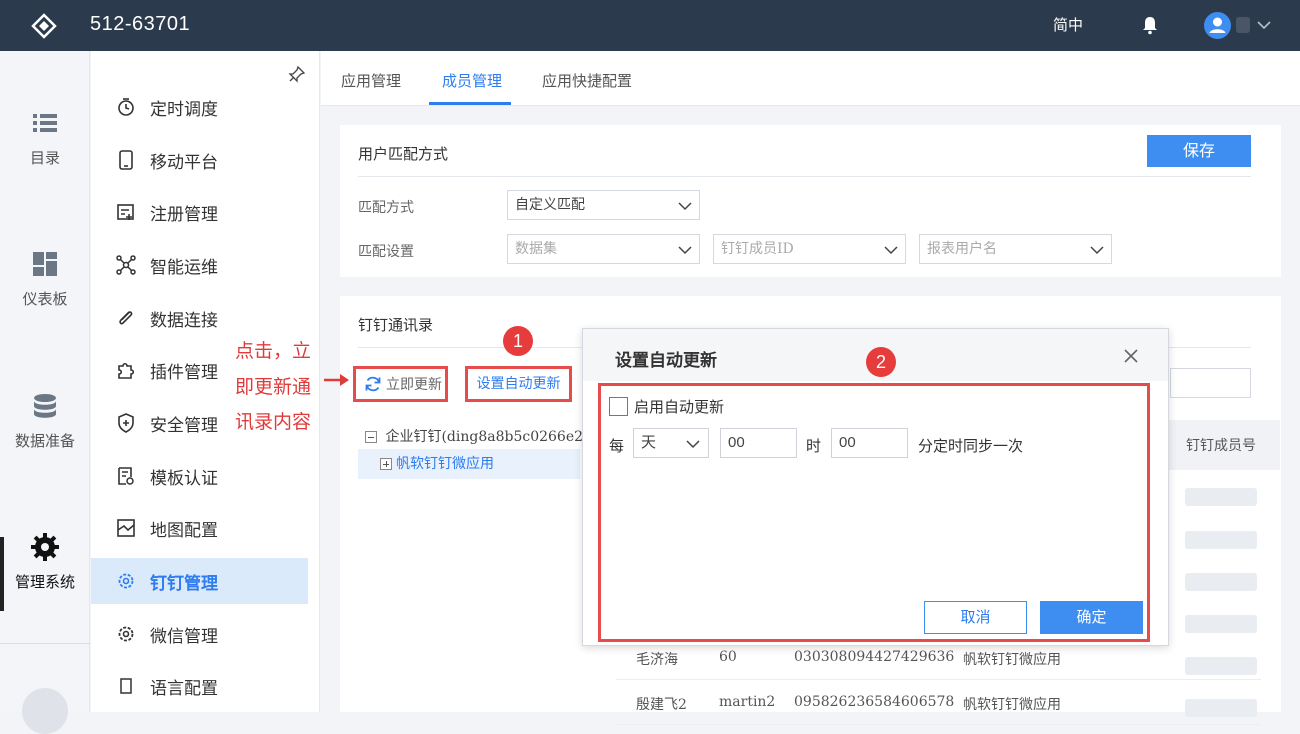 Image resolution: width=1300 pixels, height=734 pixels. I want to click on tab-app-shortcut: 应用快捷配置, so click(587, 80).